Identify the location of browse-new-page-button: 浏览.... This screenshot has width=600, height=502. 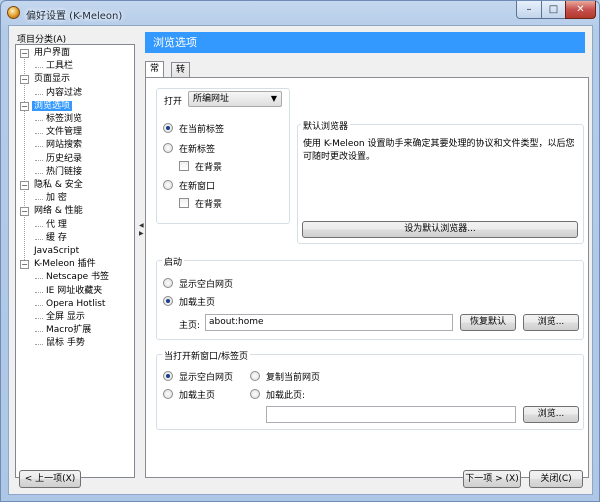
(551, 414).